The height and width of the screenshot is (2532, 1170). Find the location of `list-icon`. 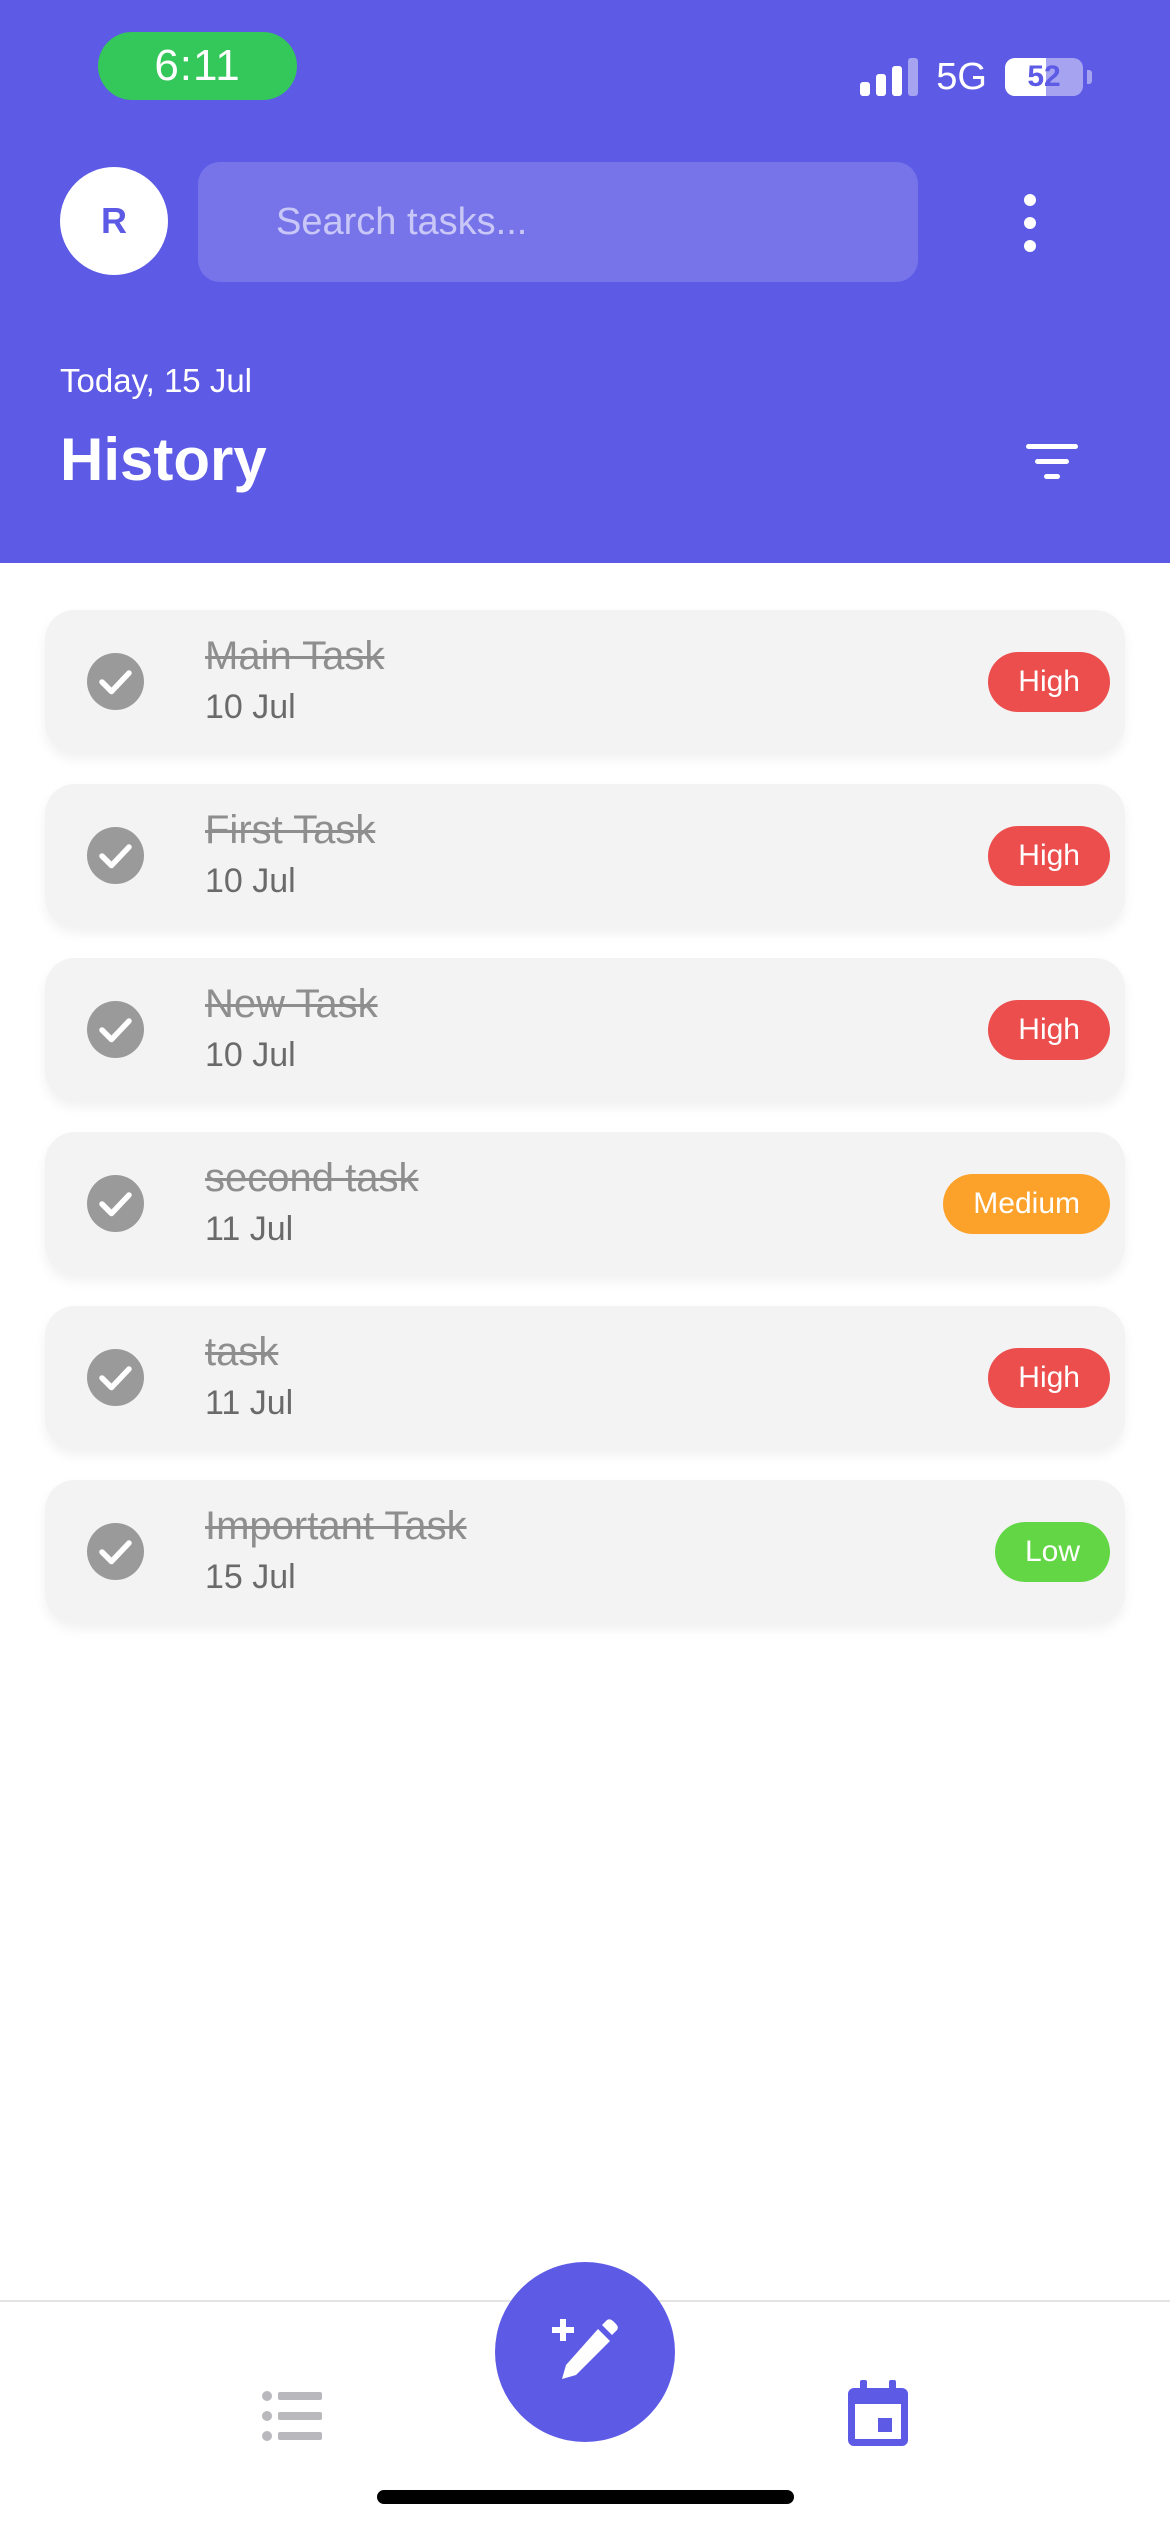

list-icon is located at coordinates (292, 2416).